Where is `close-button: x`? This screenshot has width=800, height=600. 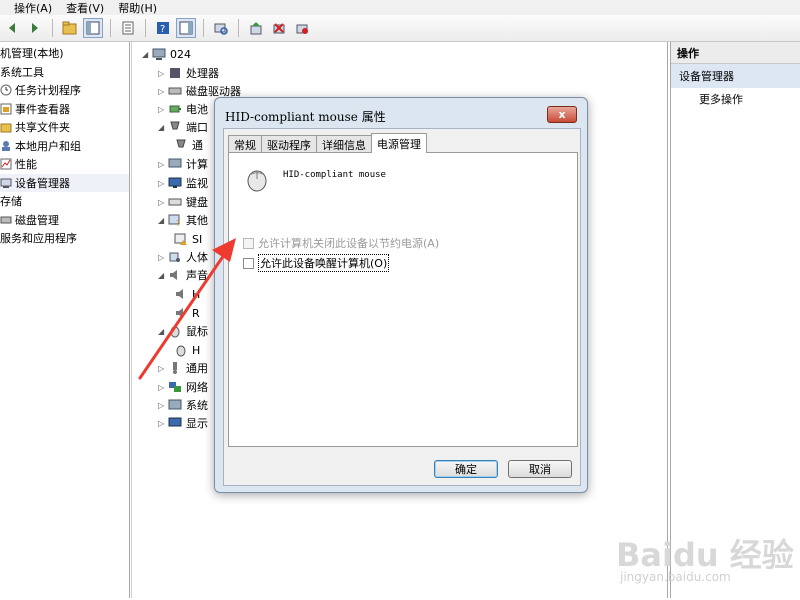
close-button: x is located at coordinates (562, 114).